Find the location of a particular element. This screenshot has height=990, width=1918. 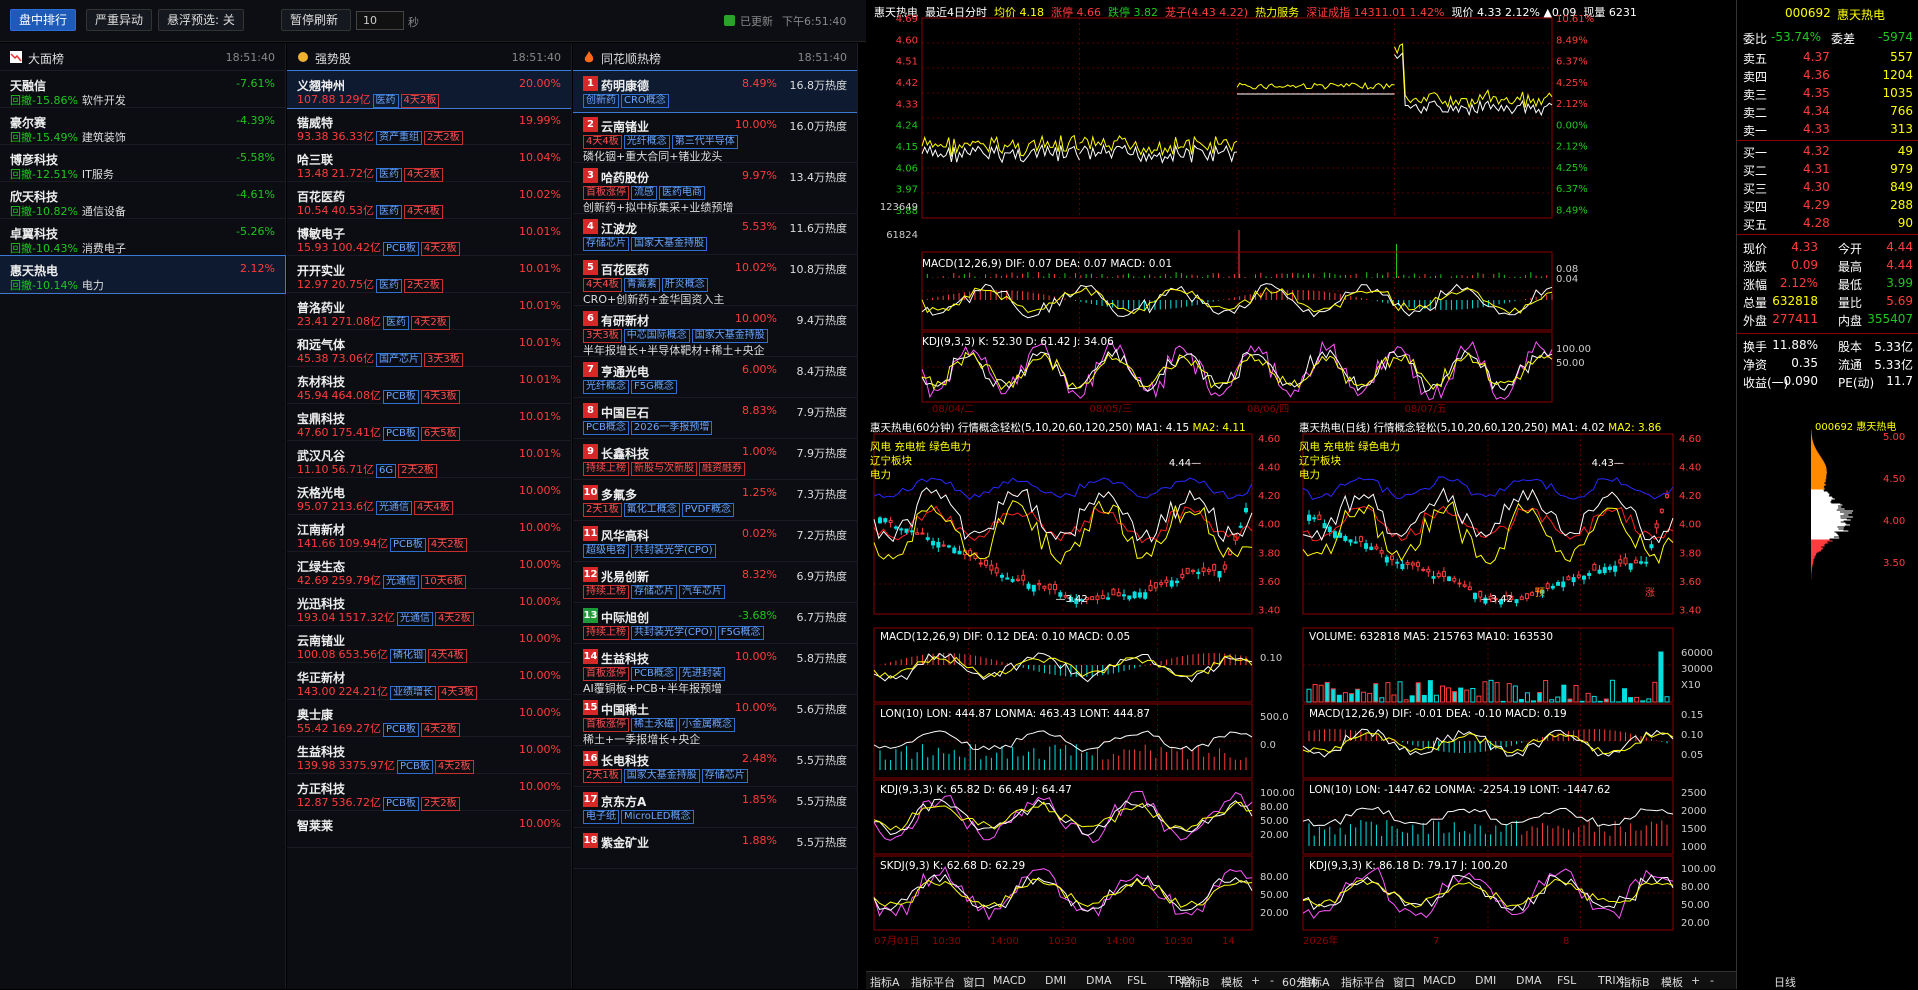

list-item: 17京东方A1.85%5.5万热度电子纸MicroLED概念 is located at coordinates (715, 807).